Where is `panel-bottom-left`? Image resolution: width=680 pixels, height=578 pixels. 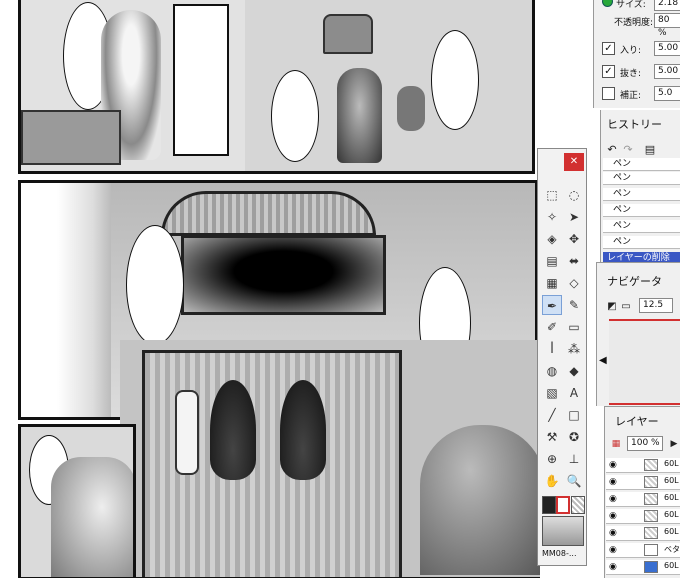
panel-bottom-left is located at coordinates (77, 501).